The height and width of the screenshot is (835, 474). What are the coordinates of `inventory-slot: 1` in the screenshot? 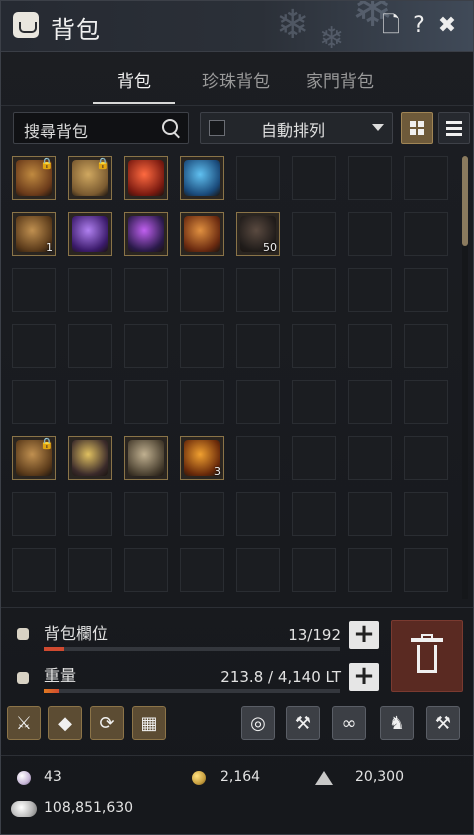 It's located at (34, 234).